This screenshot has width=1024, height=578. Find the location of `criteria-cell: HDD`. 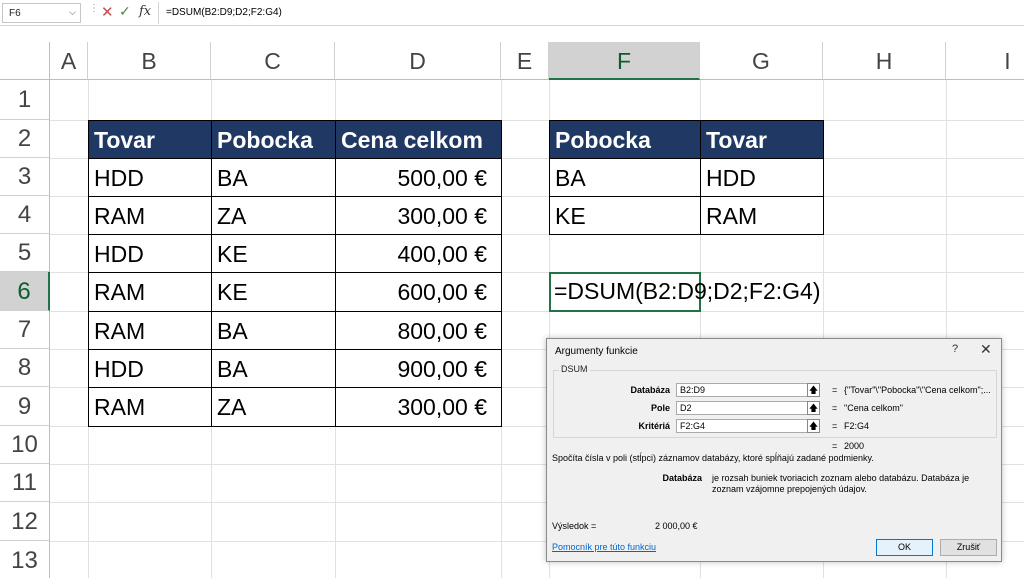

criteria-cell: HDD is located at coordinates (762, 177).